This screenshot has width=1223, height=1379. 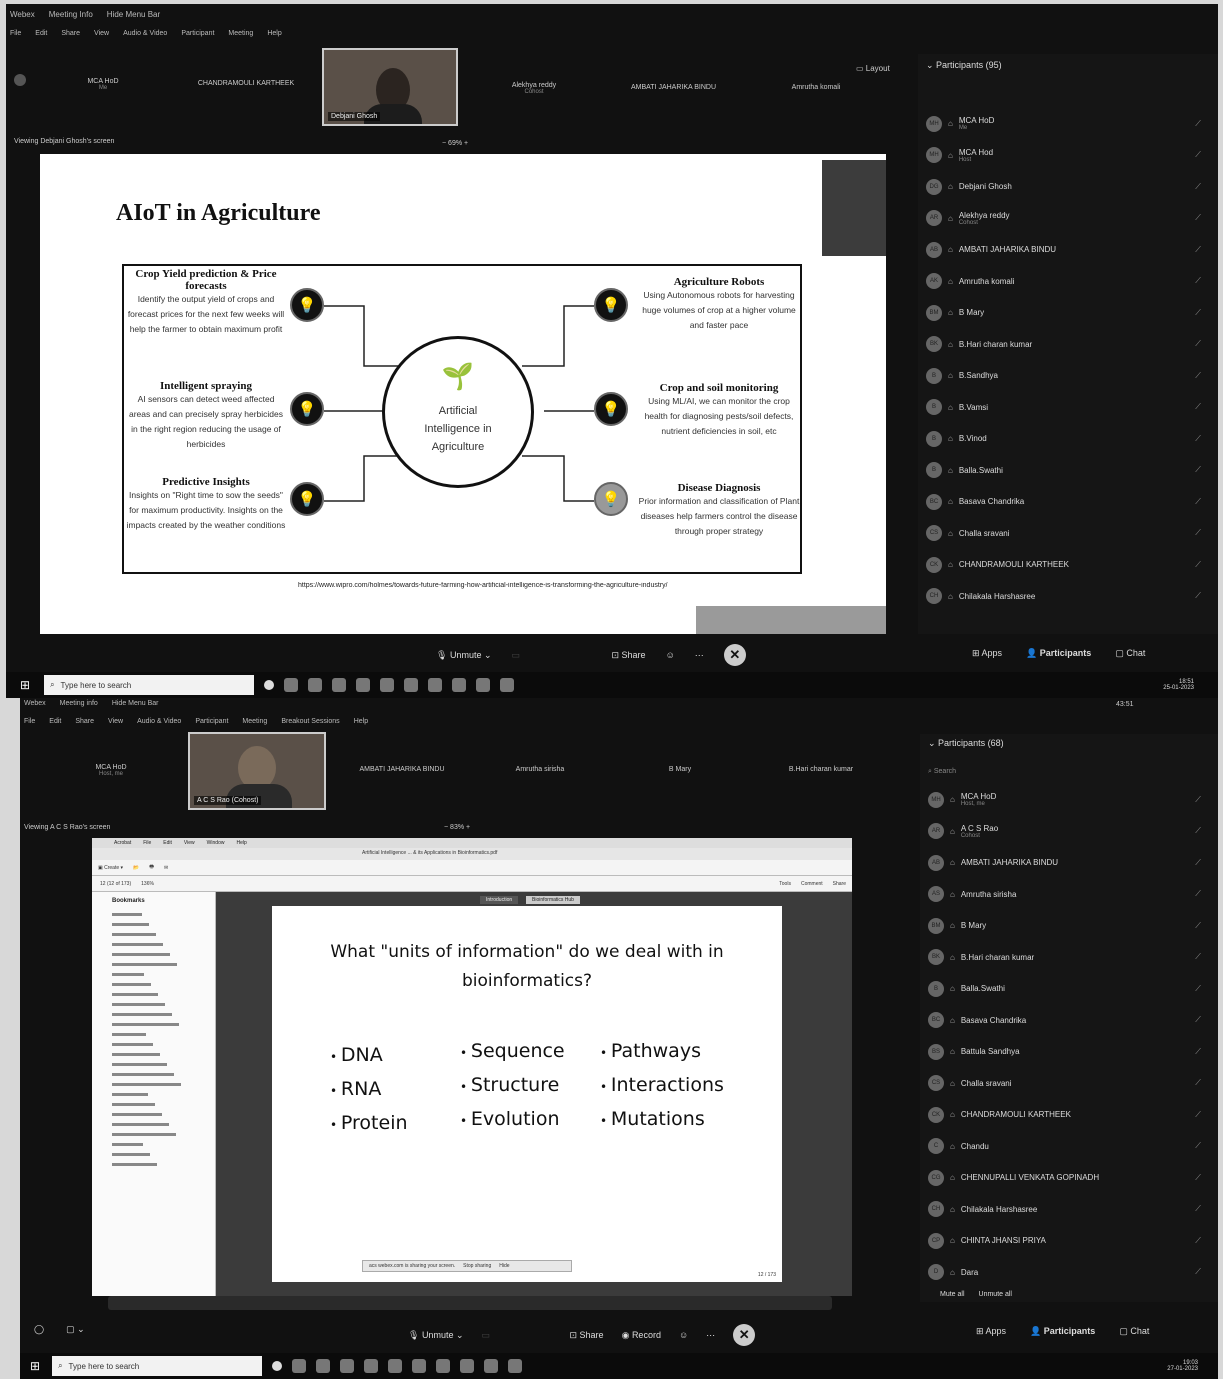 I want to click on unmute-button: 🎙 Unmute ⌄, so click(x=436, y=1335).